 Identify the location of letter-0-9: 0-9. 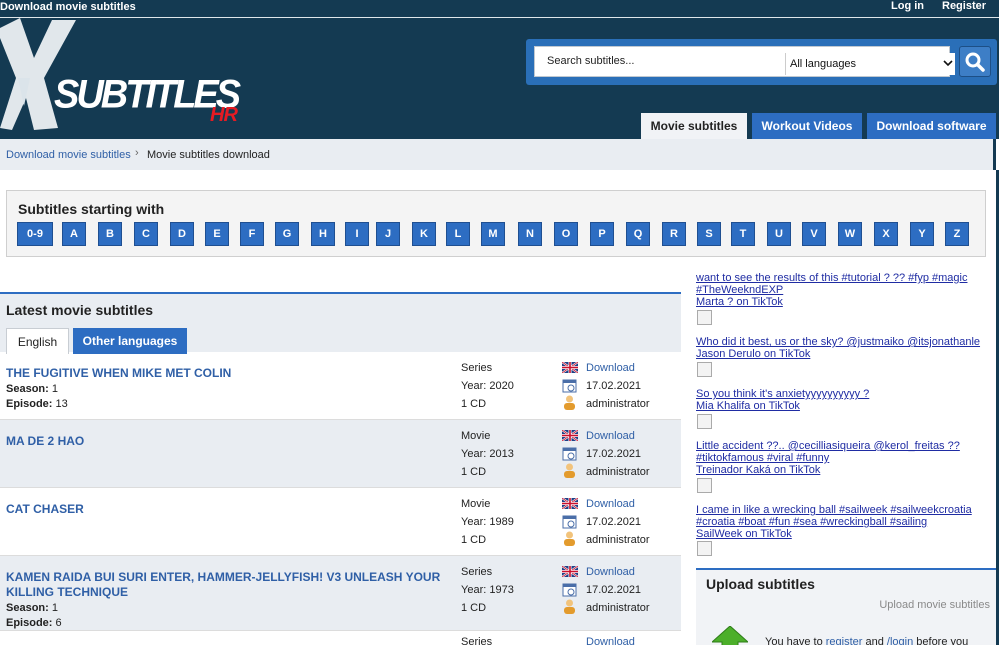
(35, 234).